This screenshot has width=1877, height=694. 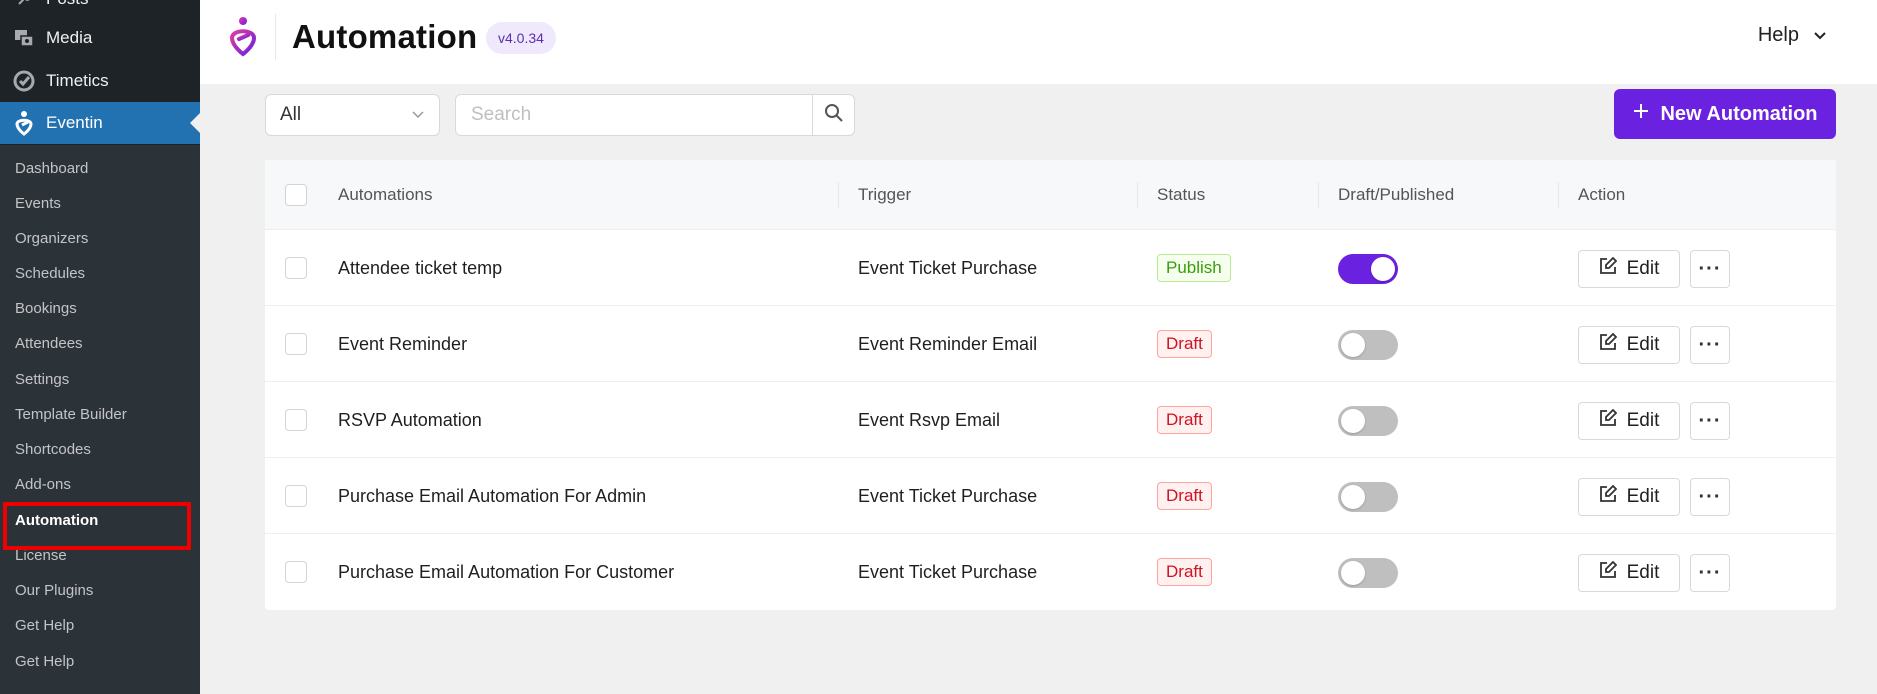 What do you see at coordinates (46, 309) in the screenshot?
I see `submenu-item-bookings: Bookings` at bounding box center [46, 309].